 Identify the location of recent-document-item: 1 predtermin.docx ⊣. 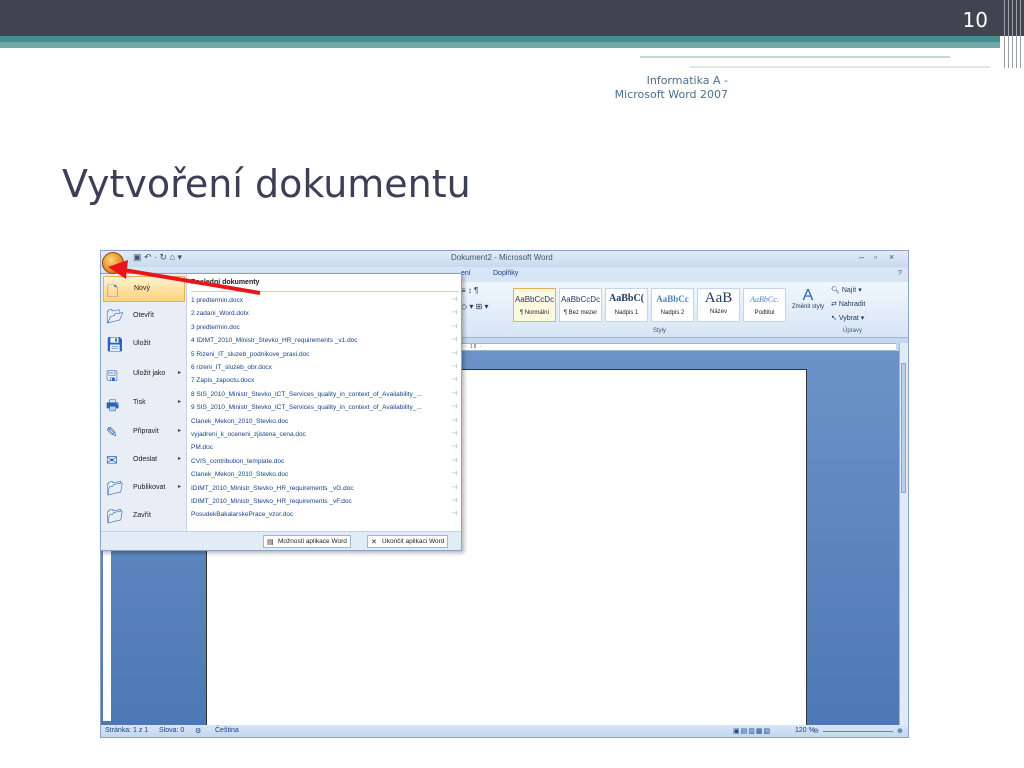
(325, 302).